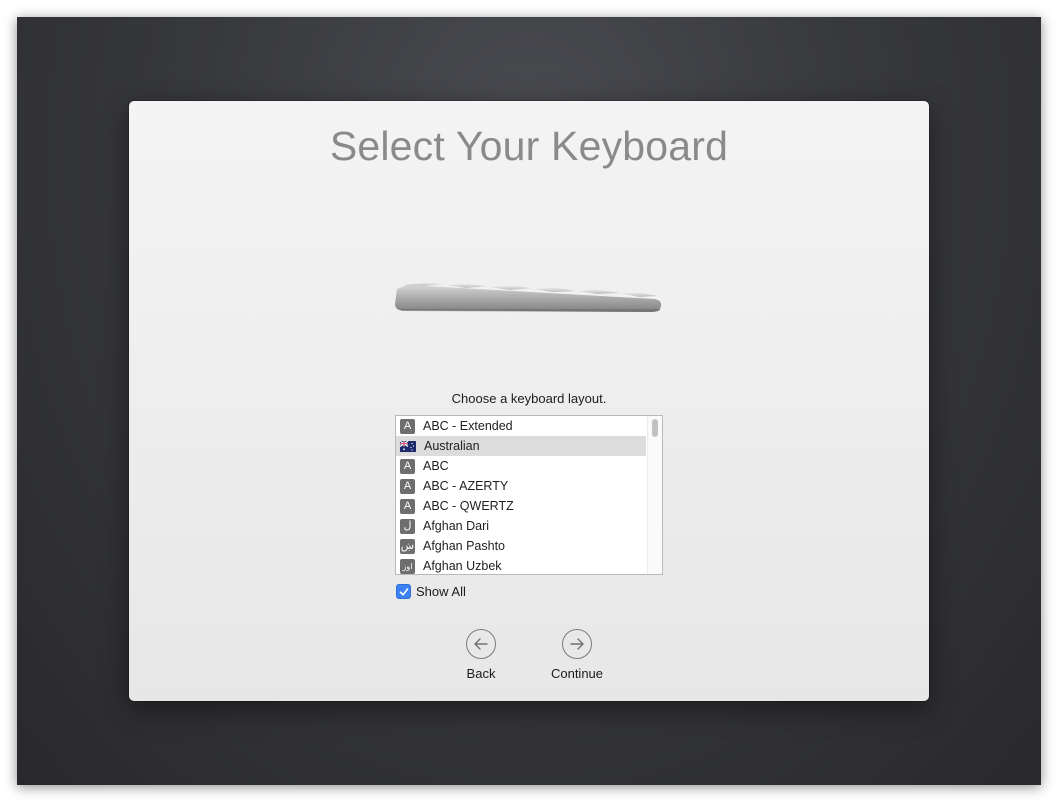 Image resolution: width=1059 pixels, height=803 pixels. I want to click on uzbek-script-icon: اوز, so click(407, 566).